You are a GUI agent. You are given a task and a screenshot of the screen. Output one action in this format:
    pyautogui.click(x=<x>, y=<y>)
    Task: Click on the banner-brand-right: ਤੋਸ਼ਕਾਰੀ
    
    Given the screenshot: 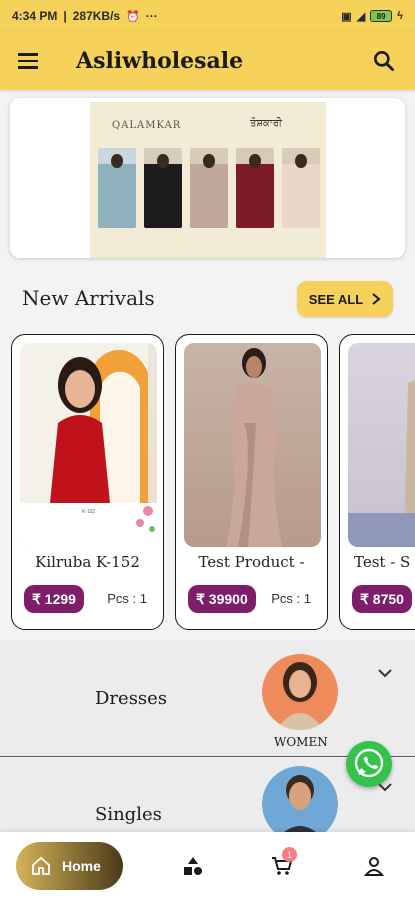 What is the action you would take?
    pyautogui.click(x=266, y=123)
    